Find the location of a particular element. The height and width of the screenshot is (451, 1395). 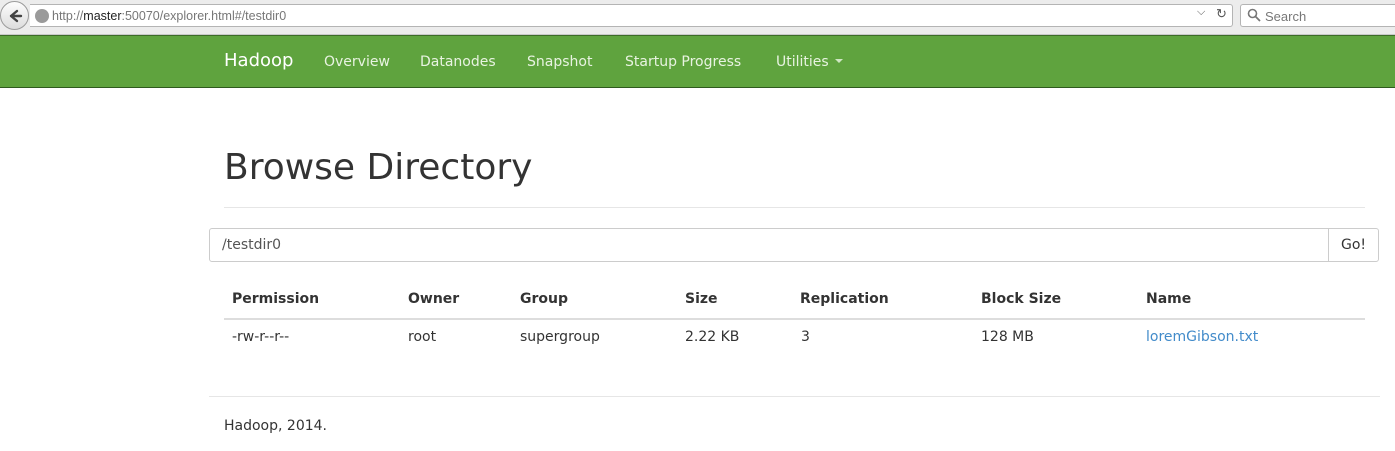

cell-size: 2.22 KB is located at coordinates (712, 337).